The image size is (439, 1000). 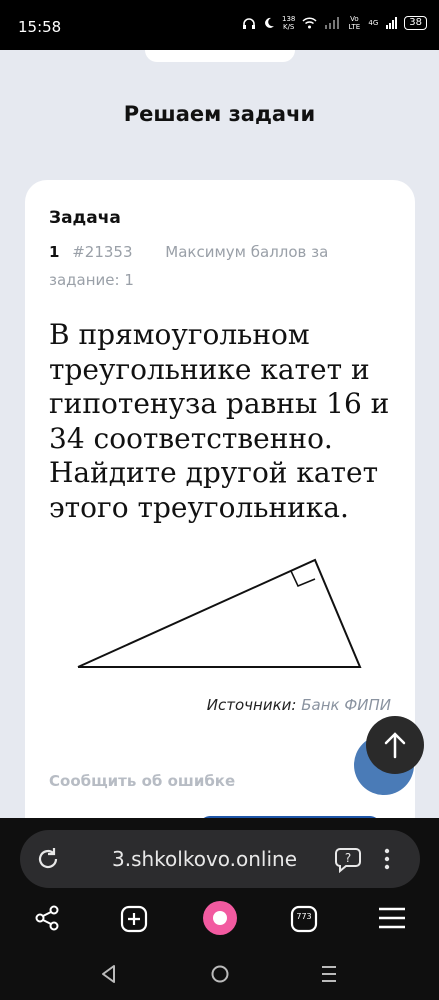 I want to click on scroll-top-button, so click(x=395, y=745).